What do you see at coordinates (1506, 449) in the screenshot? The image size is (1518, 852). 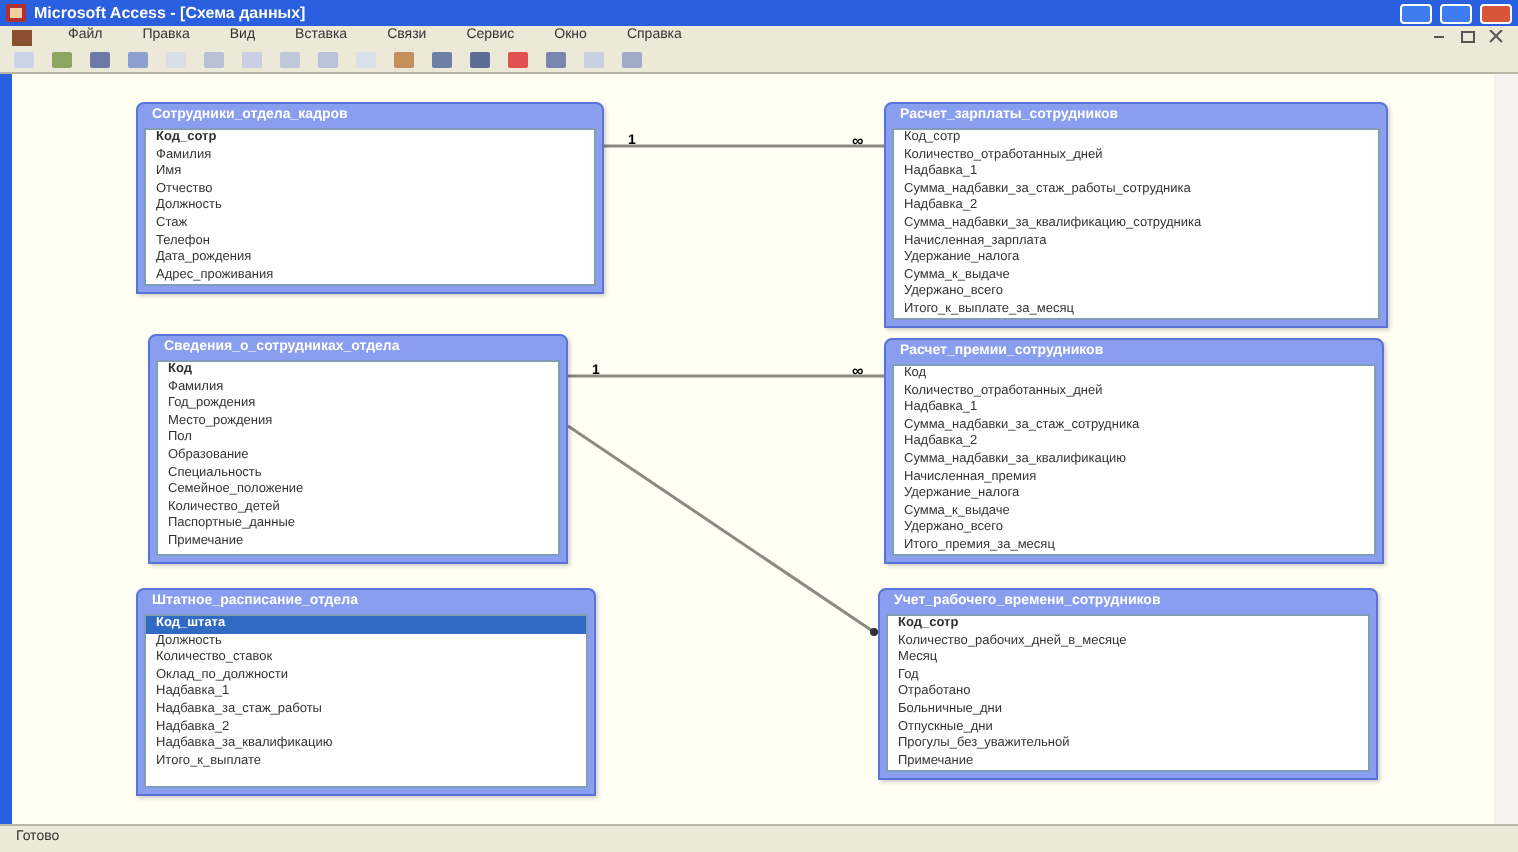 I see `vertical-scrollbar` at bounding box center [1506, 449].